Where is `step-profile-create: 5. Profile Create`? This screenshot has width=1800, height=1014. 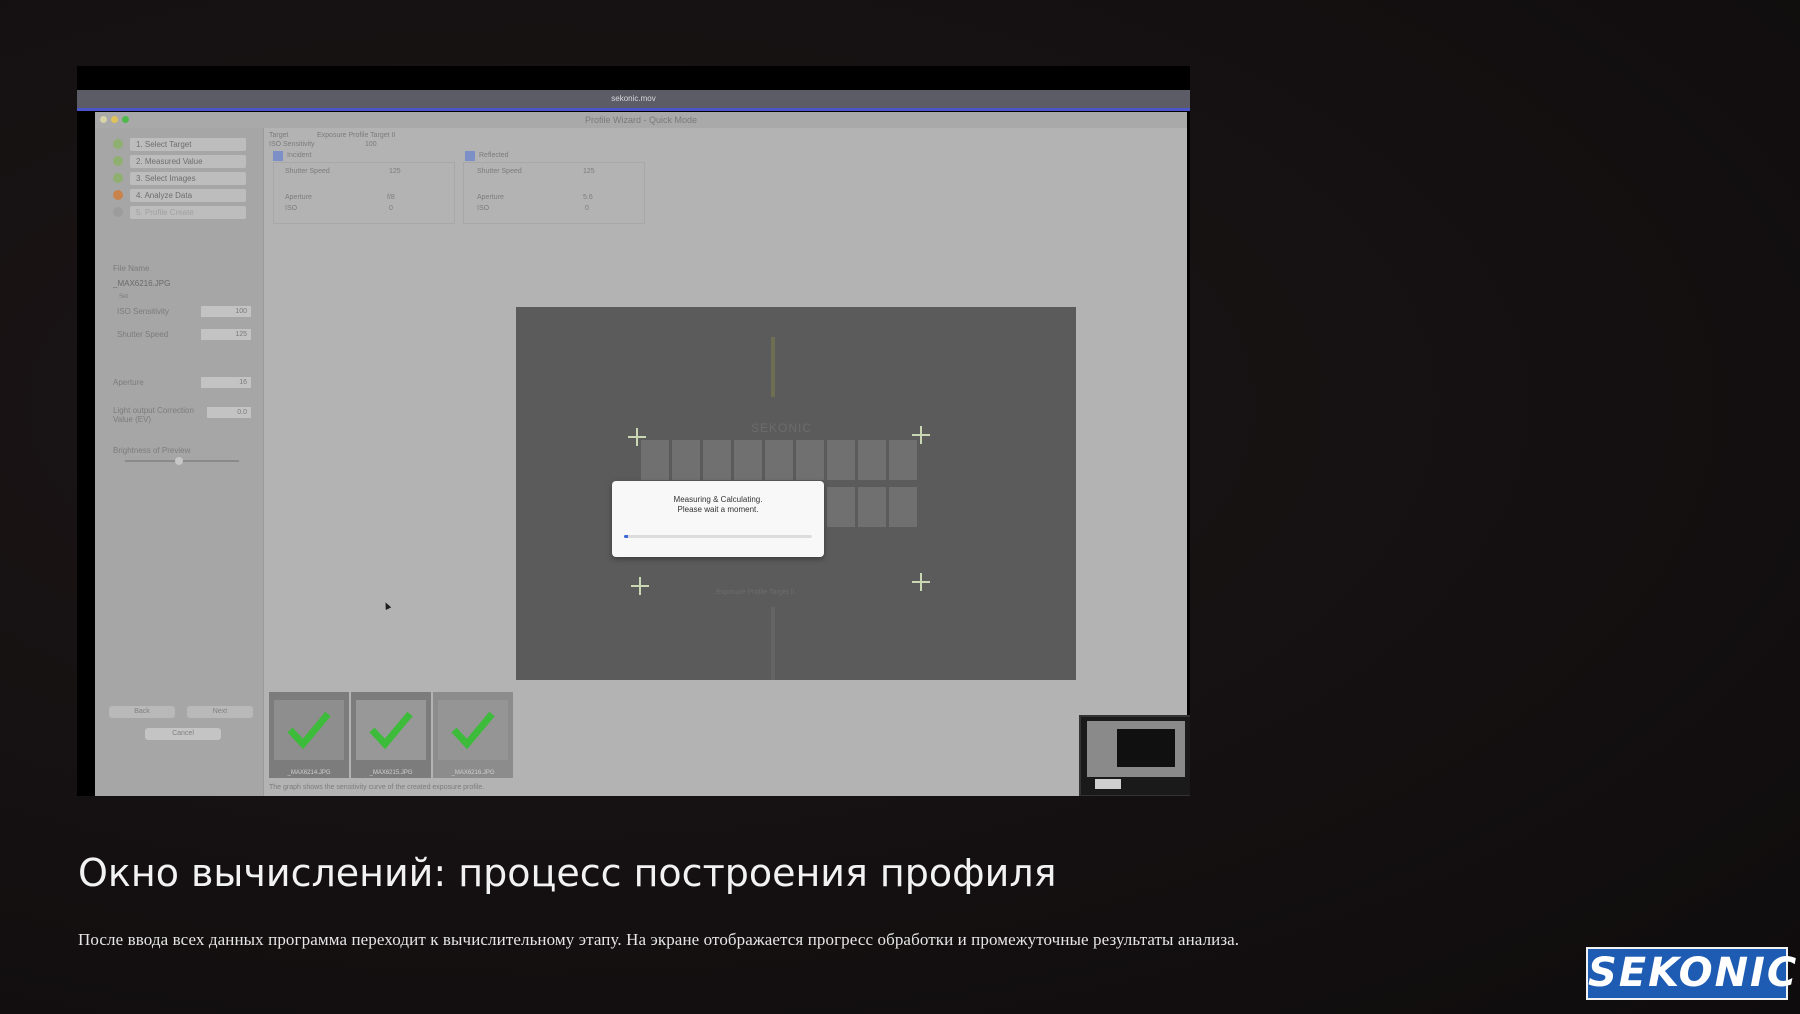
step-profile-create: 5. Profile Create is located at coordinates (179, 213).